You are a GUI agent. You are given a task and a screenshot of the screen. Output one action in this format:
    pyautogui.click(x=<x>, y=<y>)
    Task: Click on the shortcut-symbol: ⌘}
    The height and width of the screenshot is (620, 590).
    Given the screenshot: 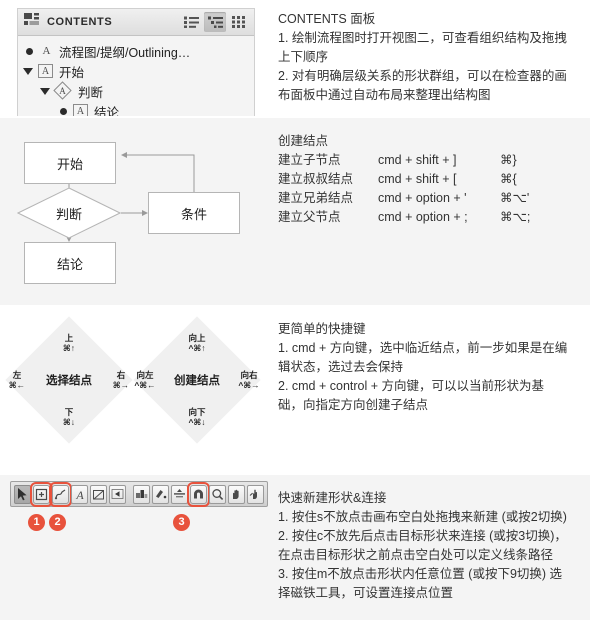 What is the action you would take?
    pyautogui.click(x=508, y=160)
    